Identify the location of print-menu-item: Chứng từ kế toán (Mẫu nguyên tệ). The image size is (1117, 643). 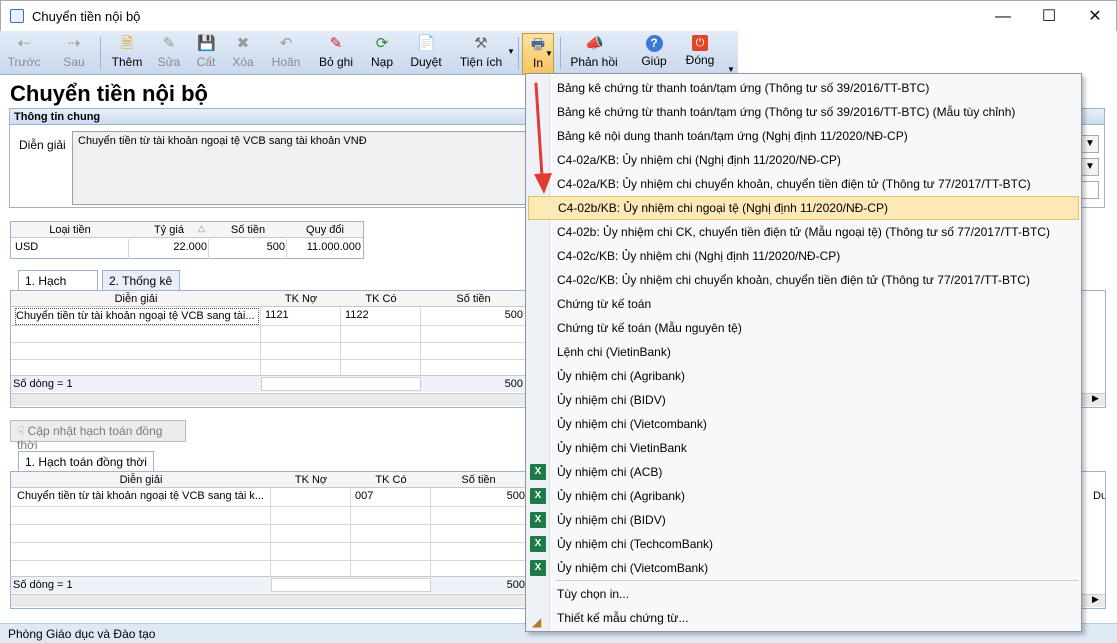
(803, 328).